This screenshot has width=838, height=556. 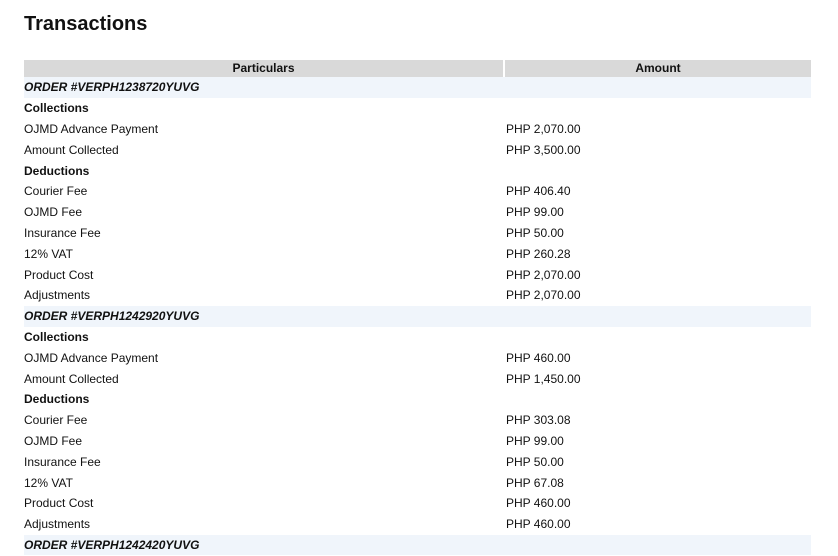 I want to click on amount-cell: PHP 260.28, so click(x=538, y=253).